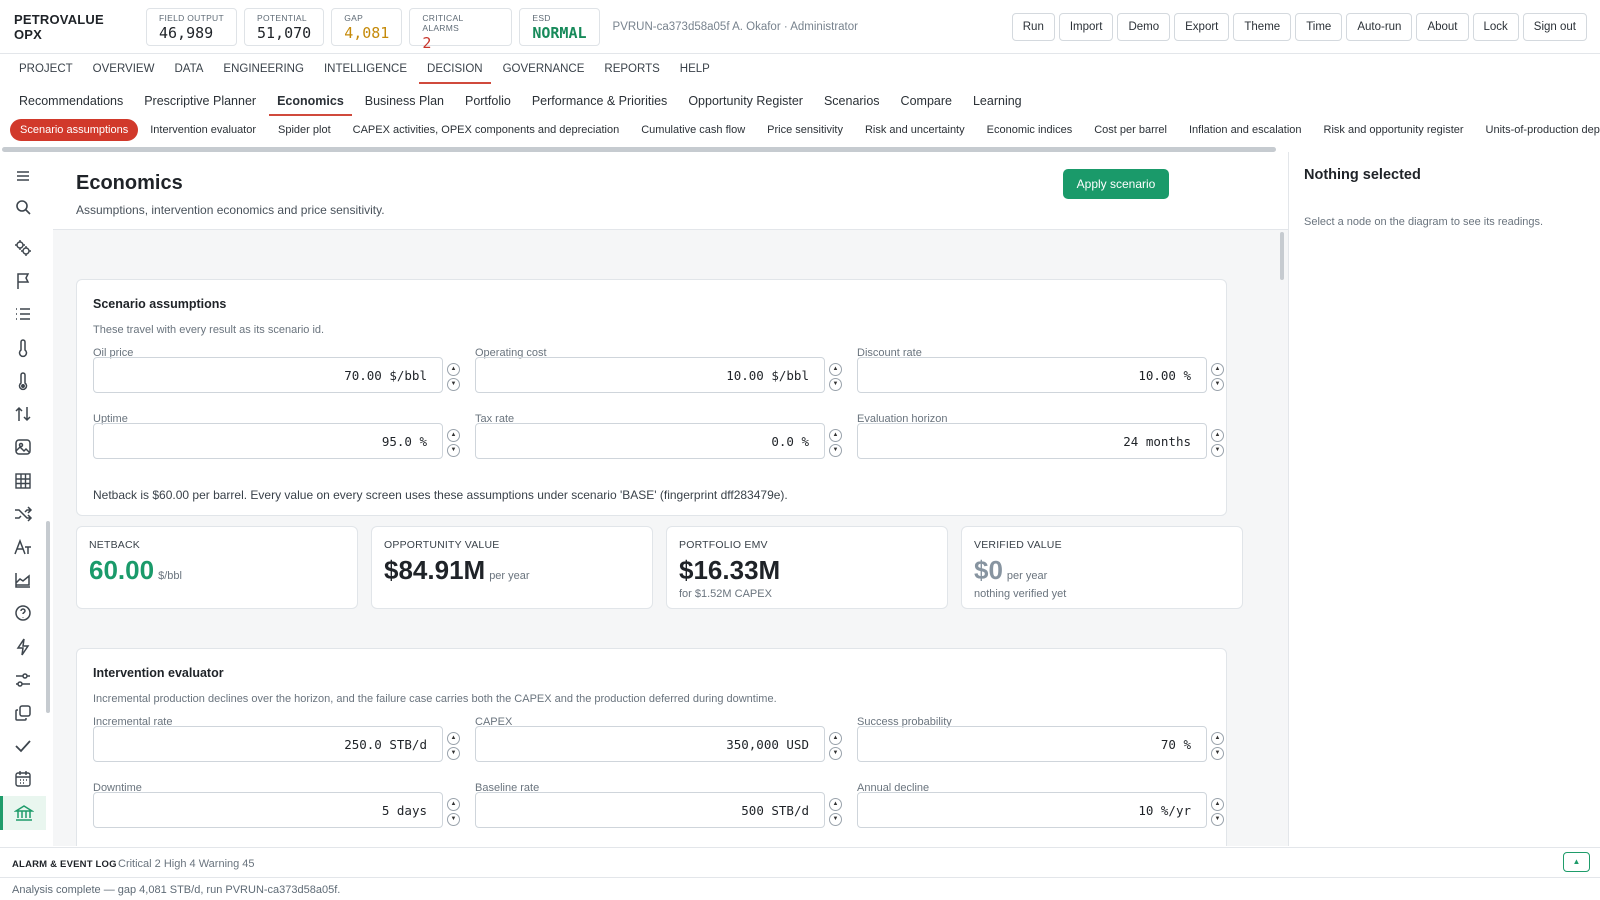  I want to click on tab-performance-priorities: Performance & Priorities, so click(599, 102).